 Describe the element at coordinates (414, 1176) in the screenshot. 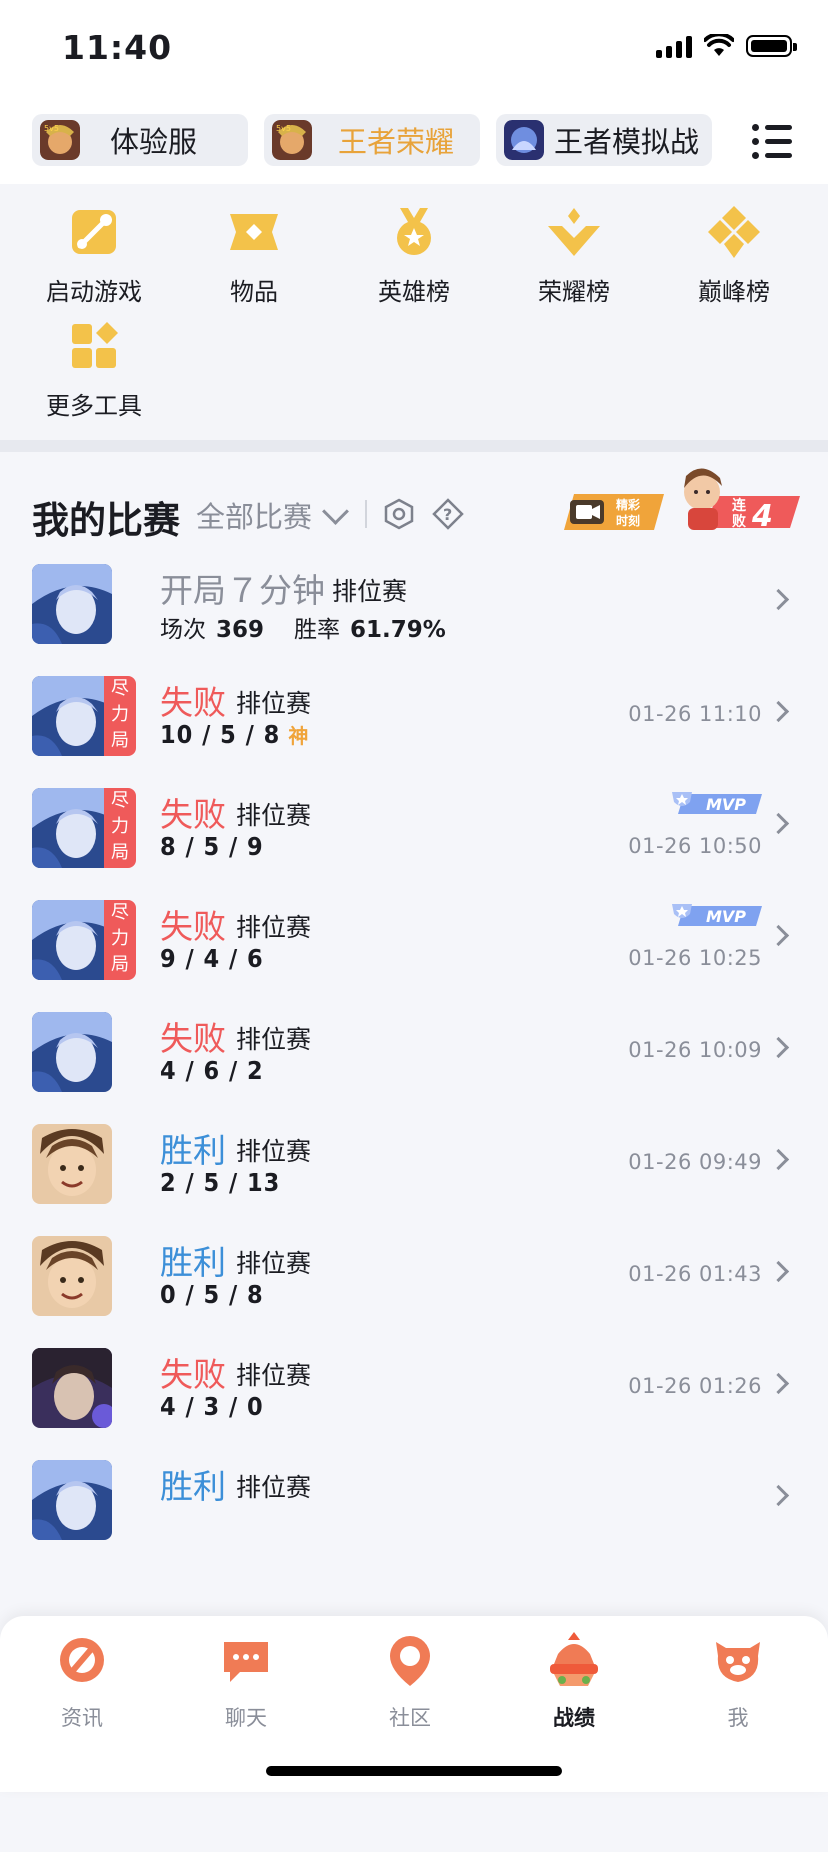

I see `match-row: 胜利 排位赛 2 / 5 / 13 01-26 09:49` at that location.